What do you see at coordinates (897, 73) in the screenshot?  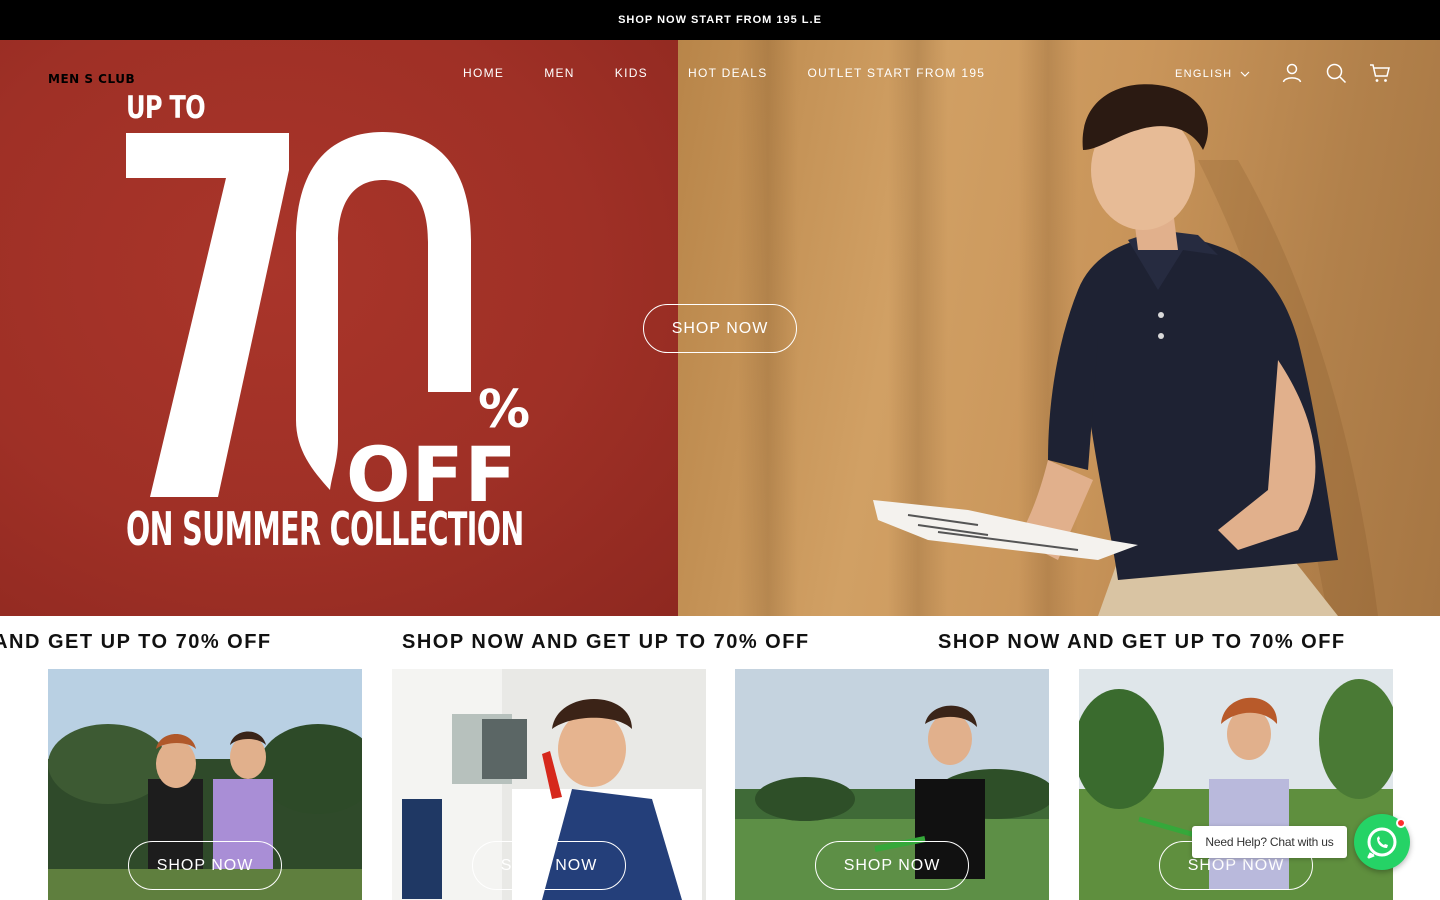 I see `nav-item-outlet: OUTLET START FROM 195` at bounding box center [897, 73].